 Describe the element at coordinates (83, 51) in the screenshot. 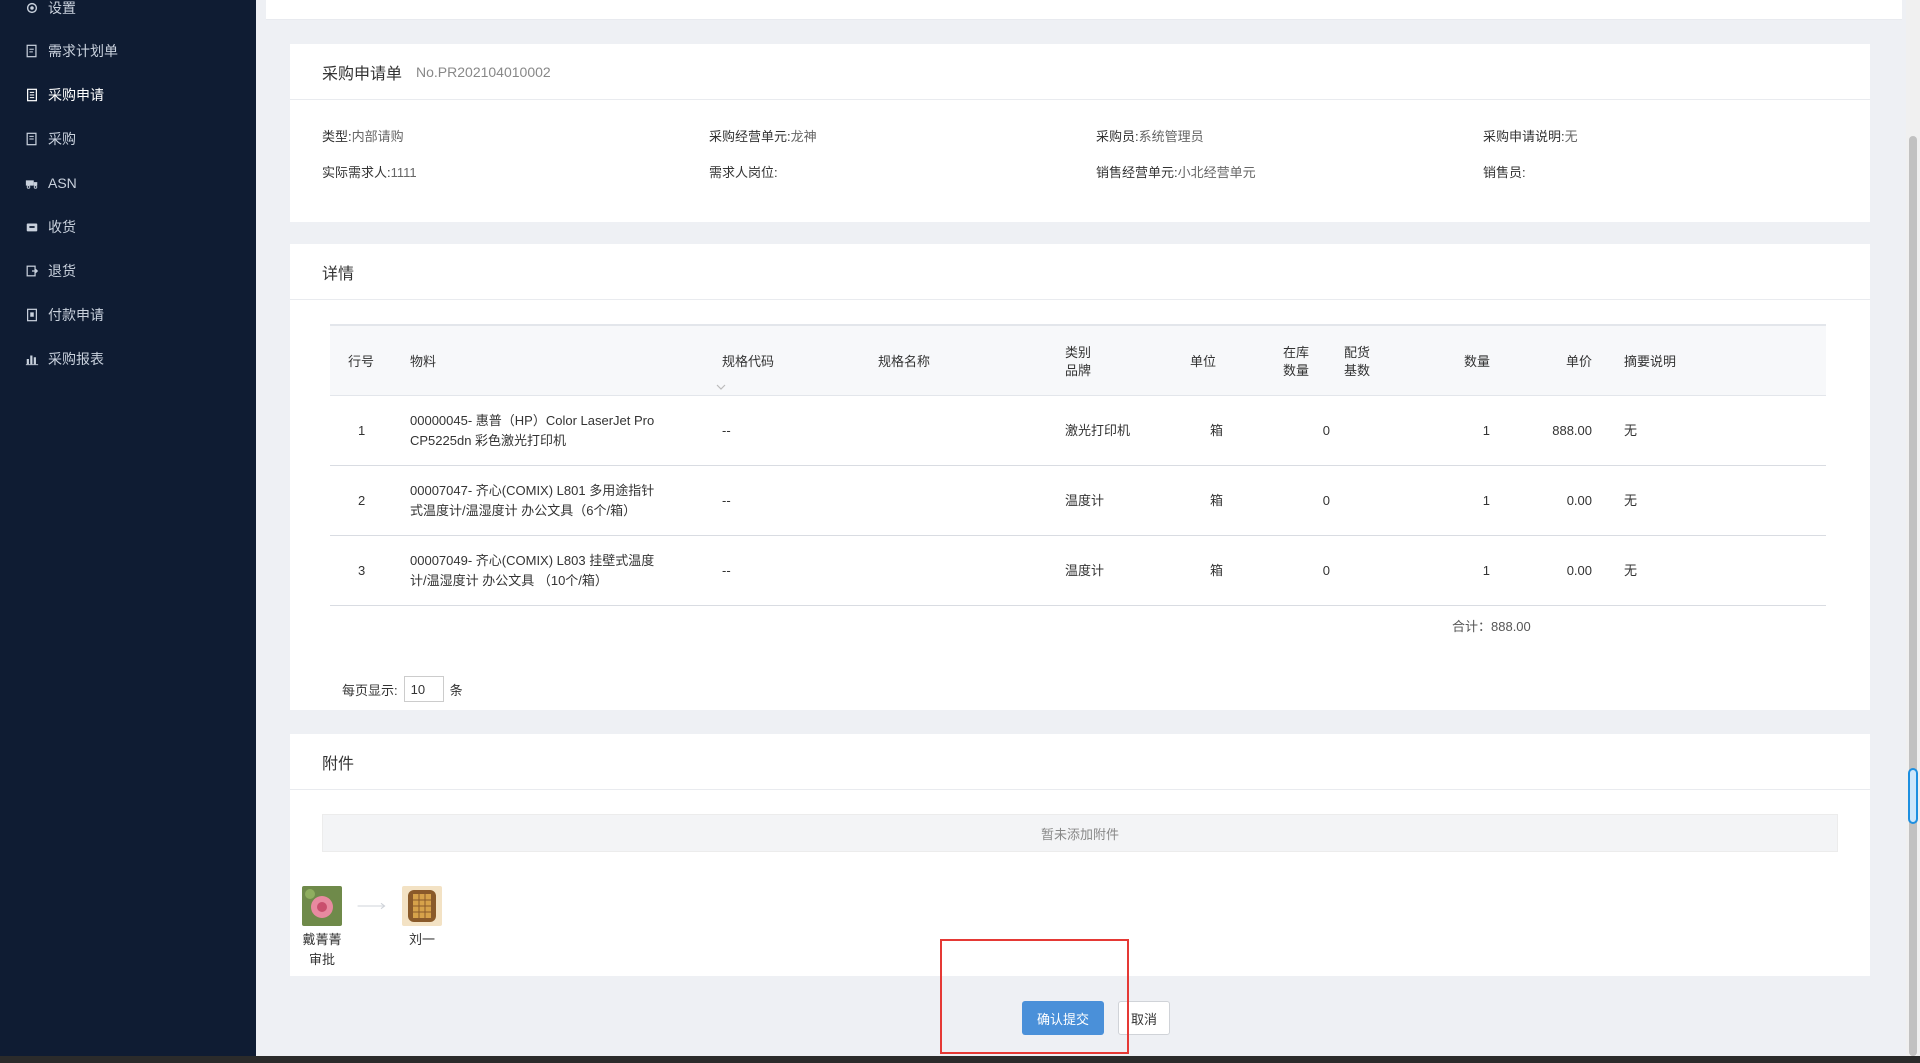

I see `sidebar-item-label: 需求计划单` at that location.